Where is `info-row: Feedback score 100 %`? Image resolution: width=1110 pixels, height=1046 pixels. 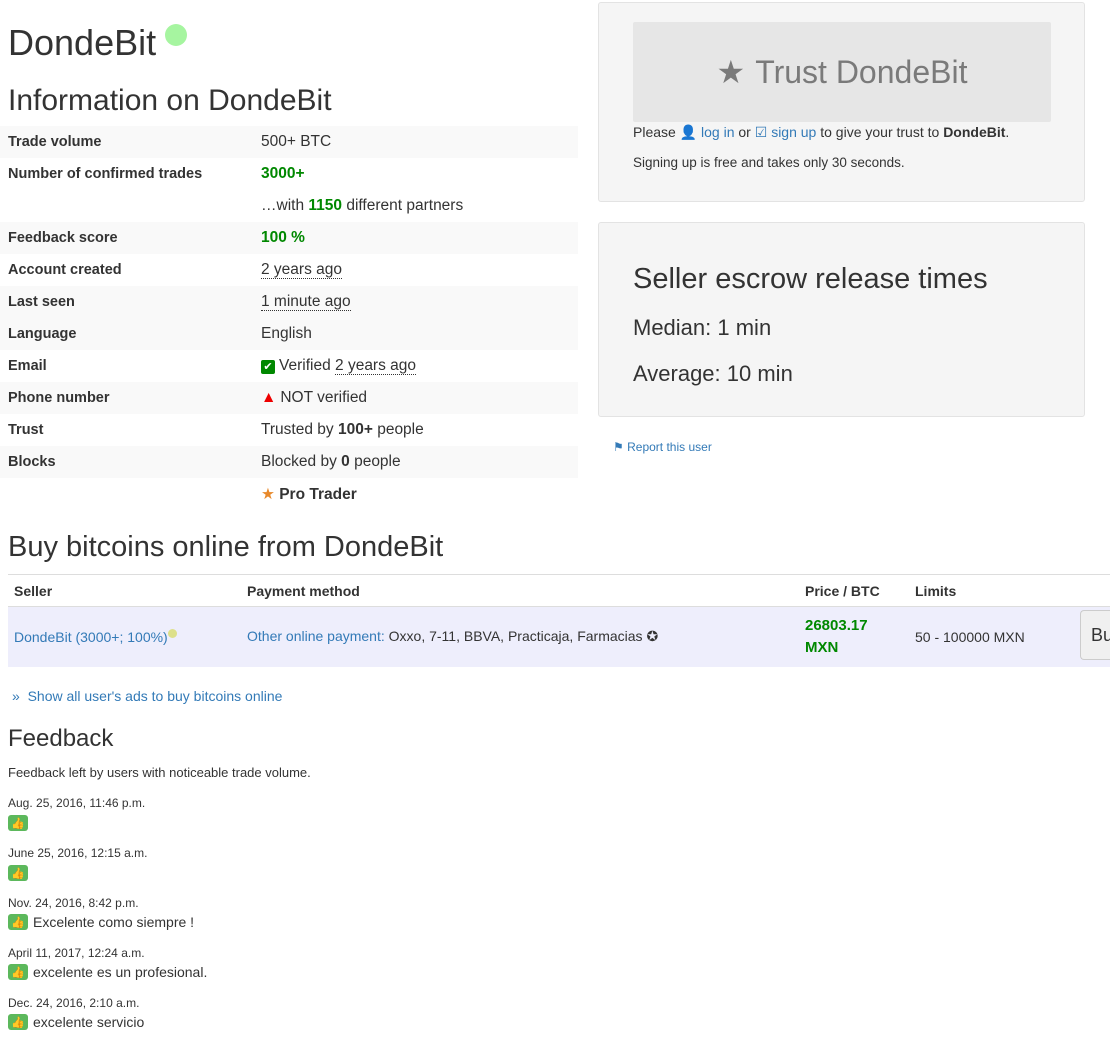 info-row: Feedback score 100 % is located at coordinates (289, 238).